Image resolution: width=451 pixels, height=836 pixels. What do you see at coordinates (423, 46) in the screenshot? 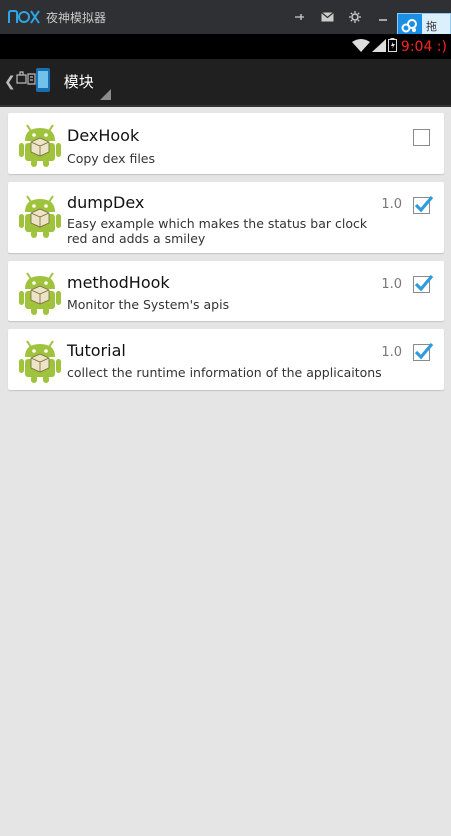
I see `status-clock: 9:04 :)` at bounding box center [423, 46].